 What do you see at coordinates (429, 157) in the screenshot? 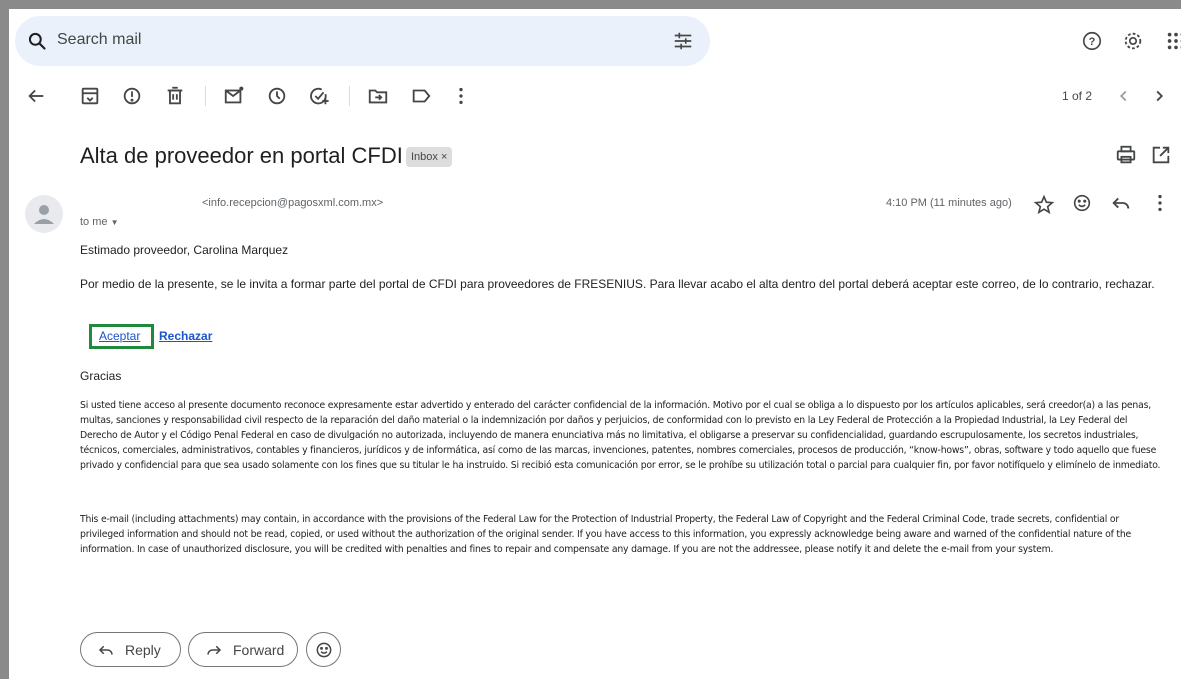
I see `inbox-label-chip: Inbox ×` at bounding box center [429, 157].